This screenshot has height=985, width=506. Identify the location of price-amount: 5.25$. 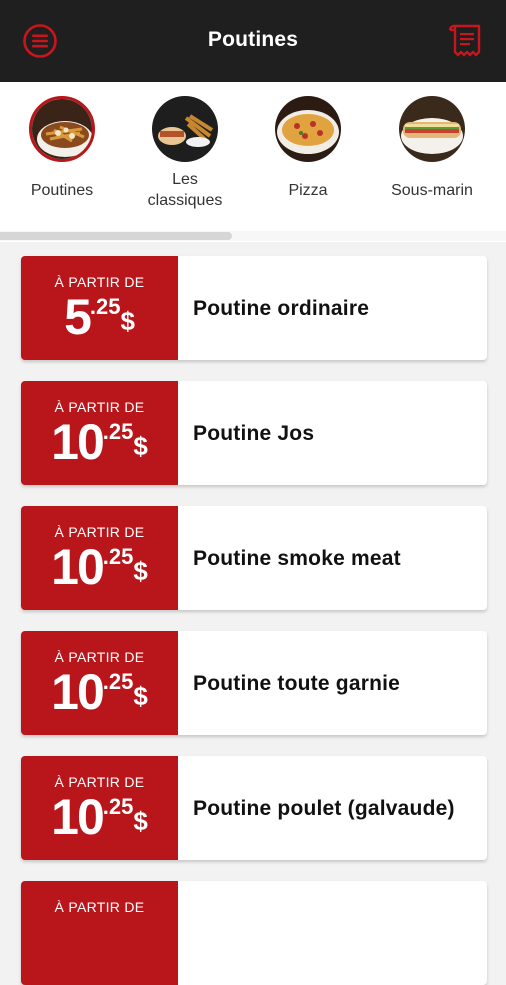
(99, 317).